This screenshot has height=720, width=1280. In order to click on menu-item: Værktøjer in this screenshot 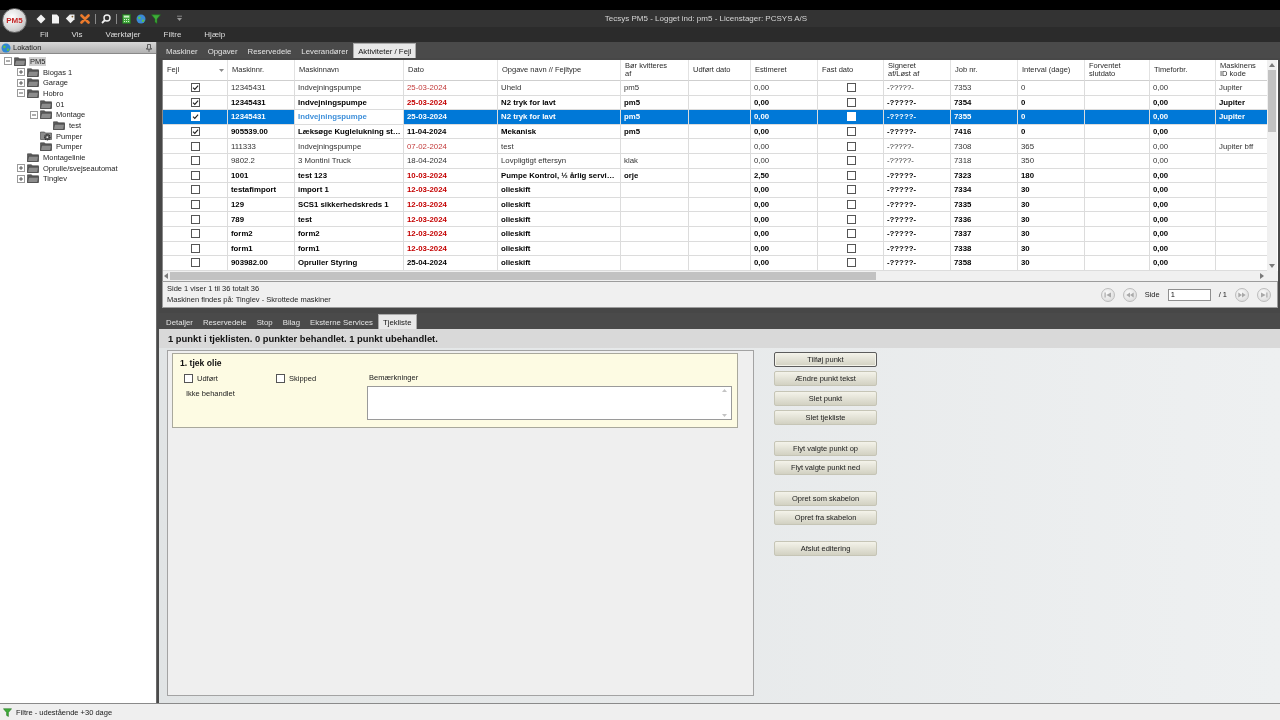, I will do `click(123, 34)`.